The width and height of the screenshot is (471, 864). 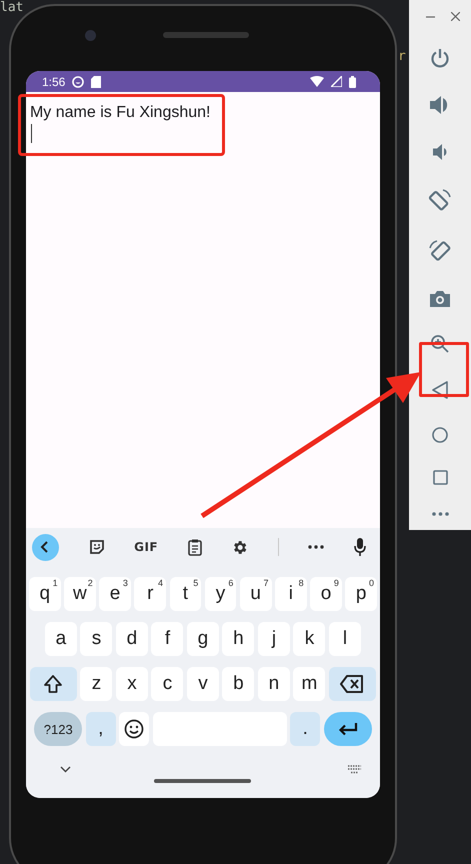 I want to click on letter-key: y $^{6}$, so click(x=220, y=594).